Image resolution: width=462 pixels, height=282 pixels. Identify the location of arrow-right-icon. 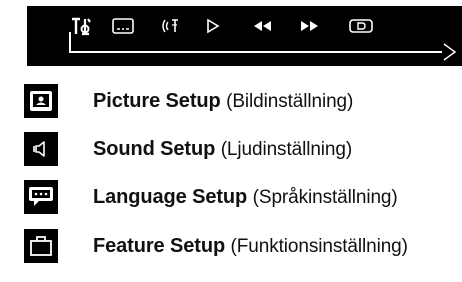
(450, 54).